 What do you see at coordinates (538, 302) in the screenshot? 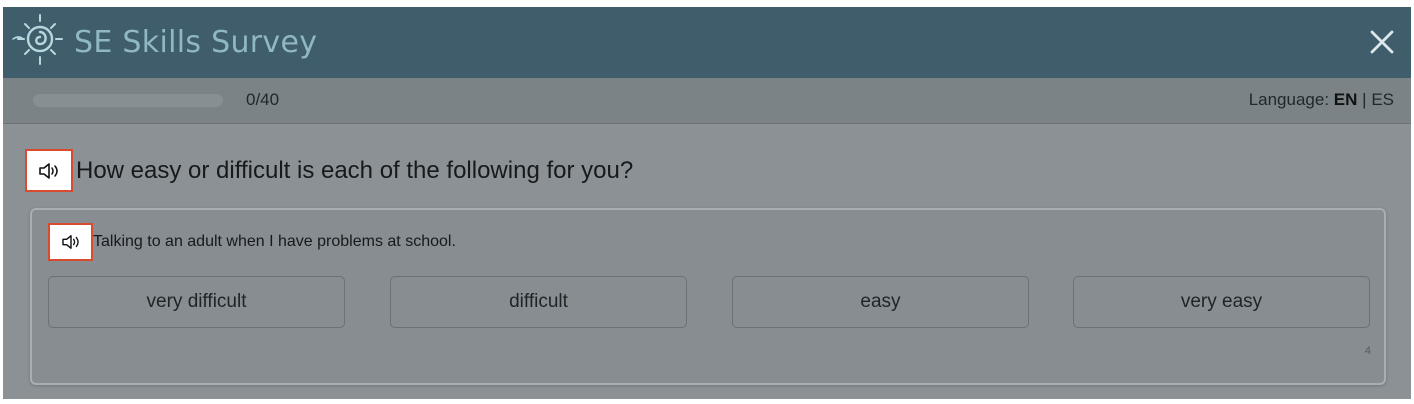
I see `answer-difficult-button: difficult` at bounding box center [538, 302].